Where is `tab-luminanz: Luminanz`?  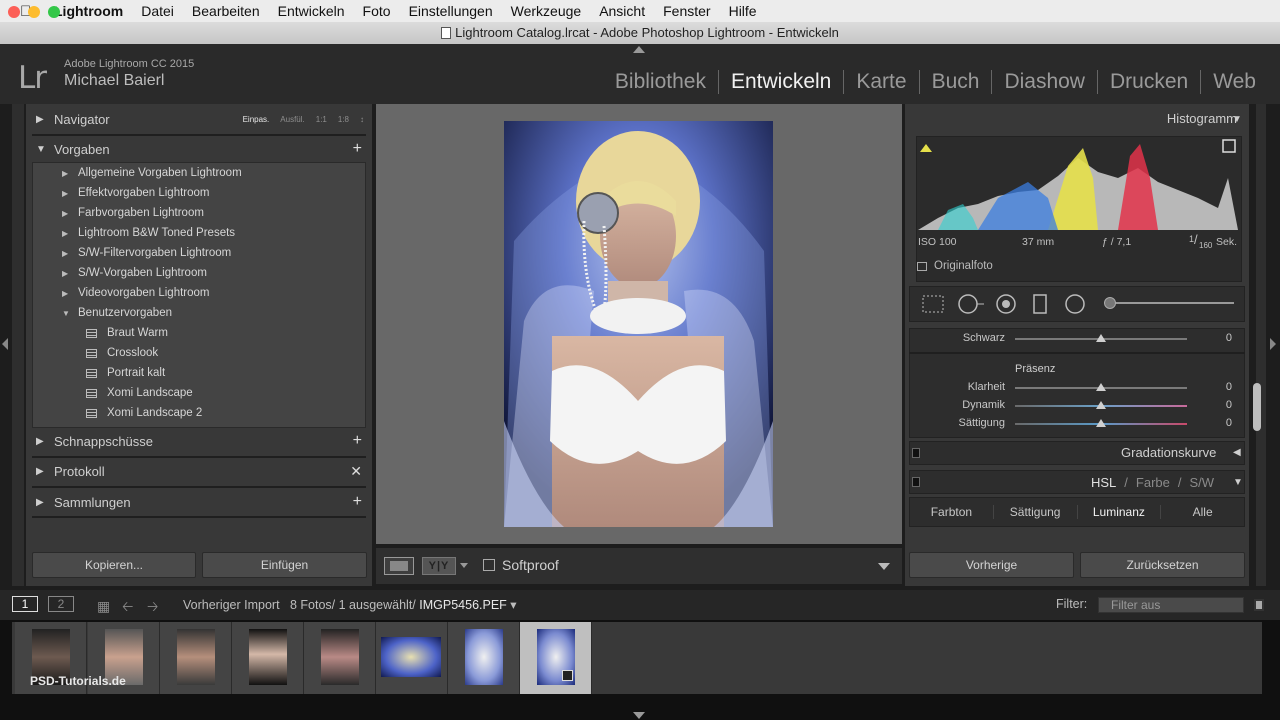 tab-luminanz: Luminanz is located at coordinates (1120, 512).